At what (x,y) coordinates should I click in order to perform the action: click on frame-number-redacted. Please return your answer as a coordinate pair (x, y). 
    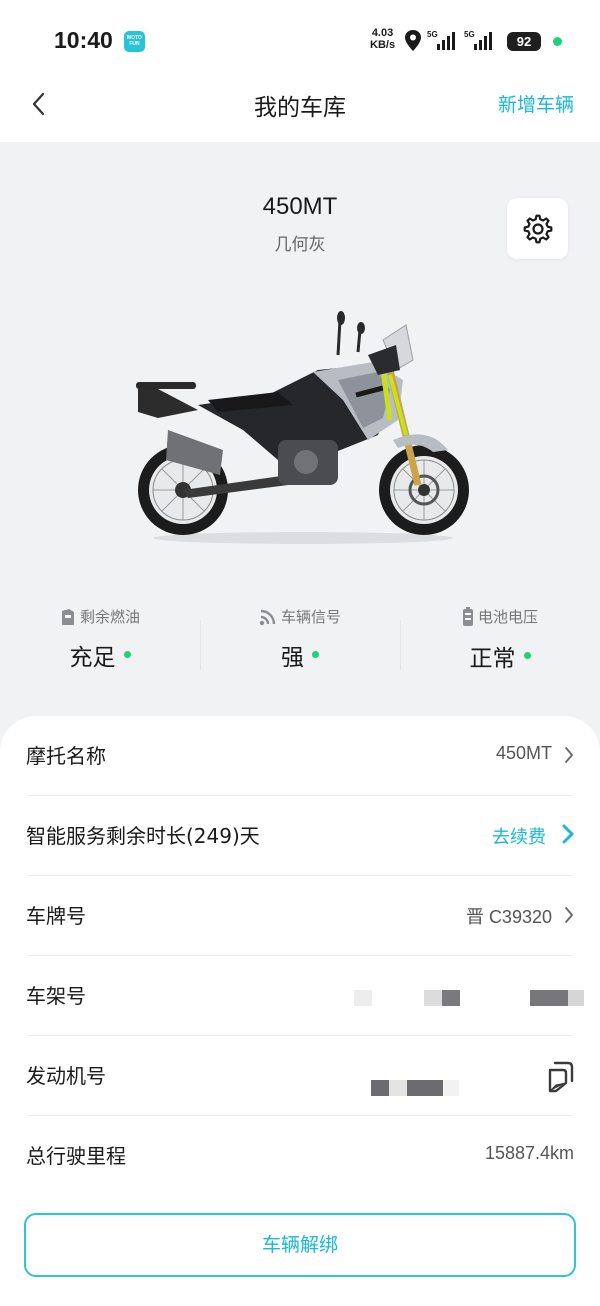
    Looking at the image, I should click on (305, 998).